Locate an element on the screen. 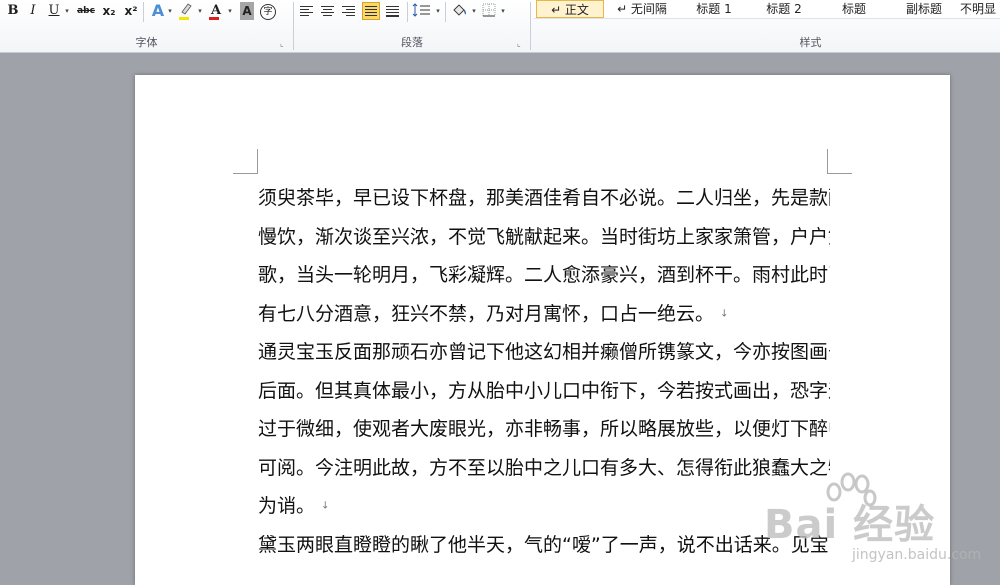  border-icon is located at coordinates (489, 10).